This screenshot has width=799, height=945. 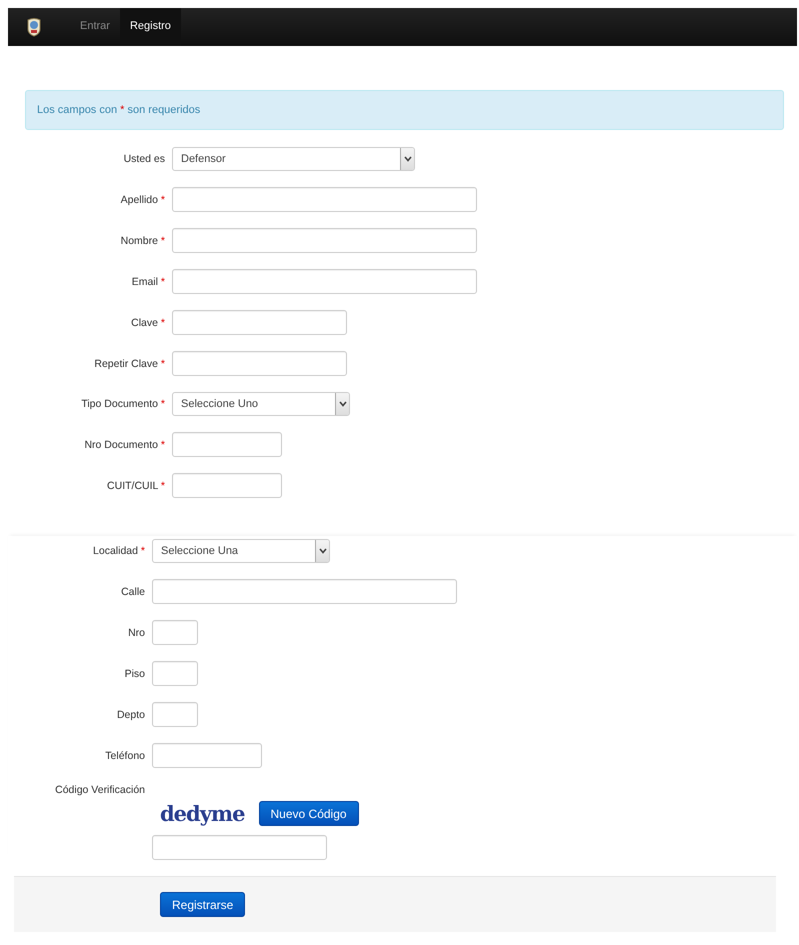 What do you see at coordinates (130, 714) in the screenshot?
I see `field-label: Depto` at bounding box center [130, 714].